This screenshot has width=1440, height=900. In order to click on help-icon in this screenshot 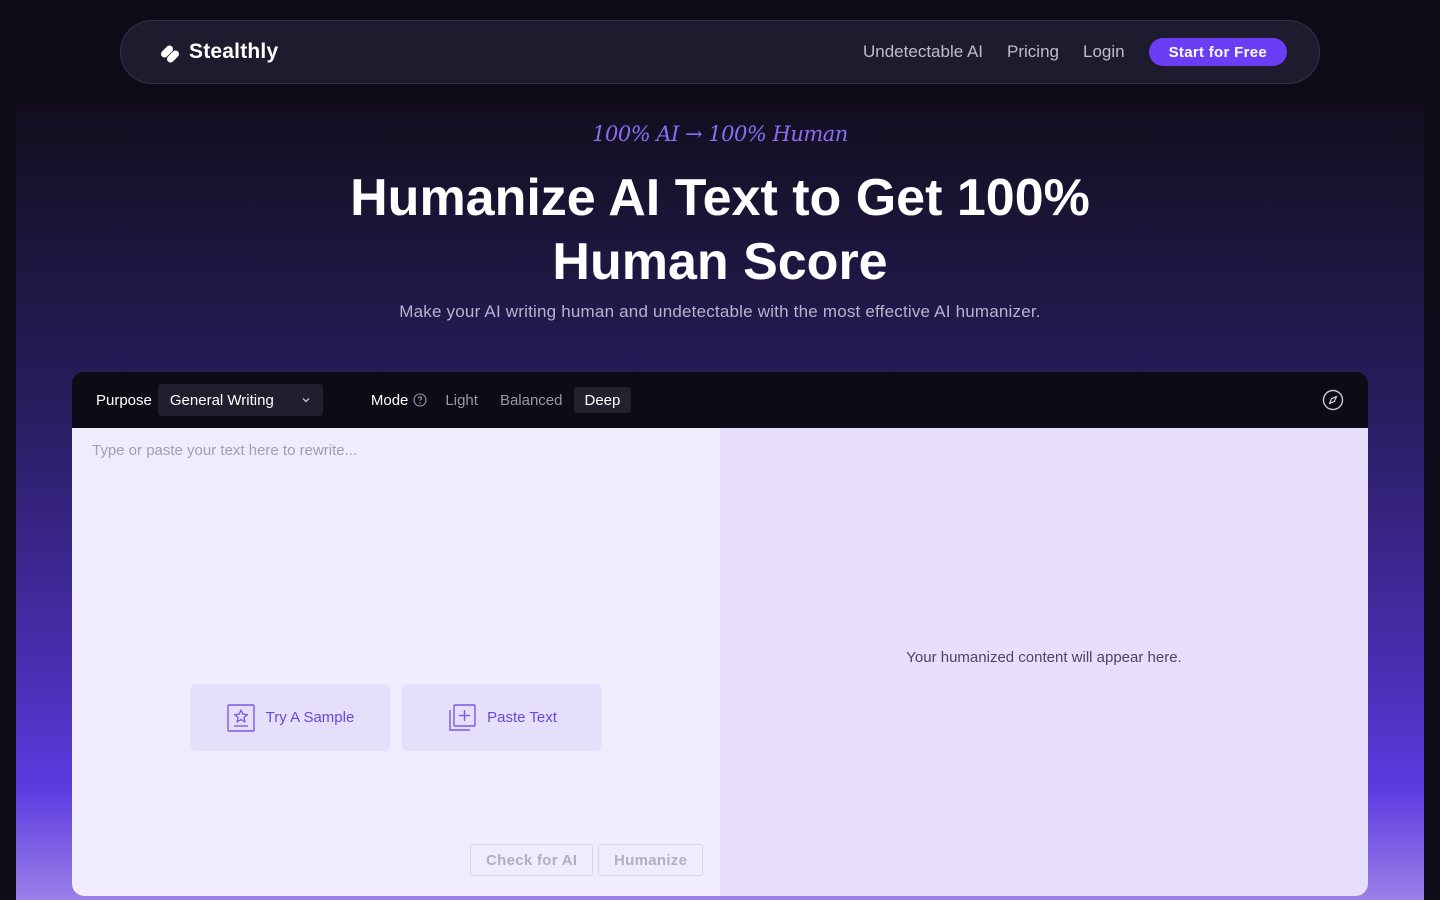, I will do `click(420, 400)`.